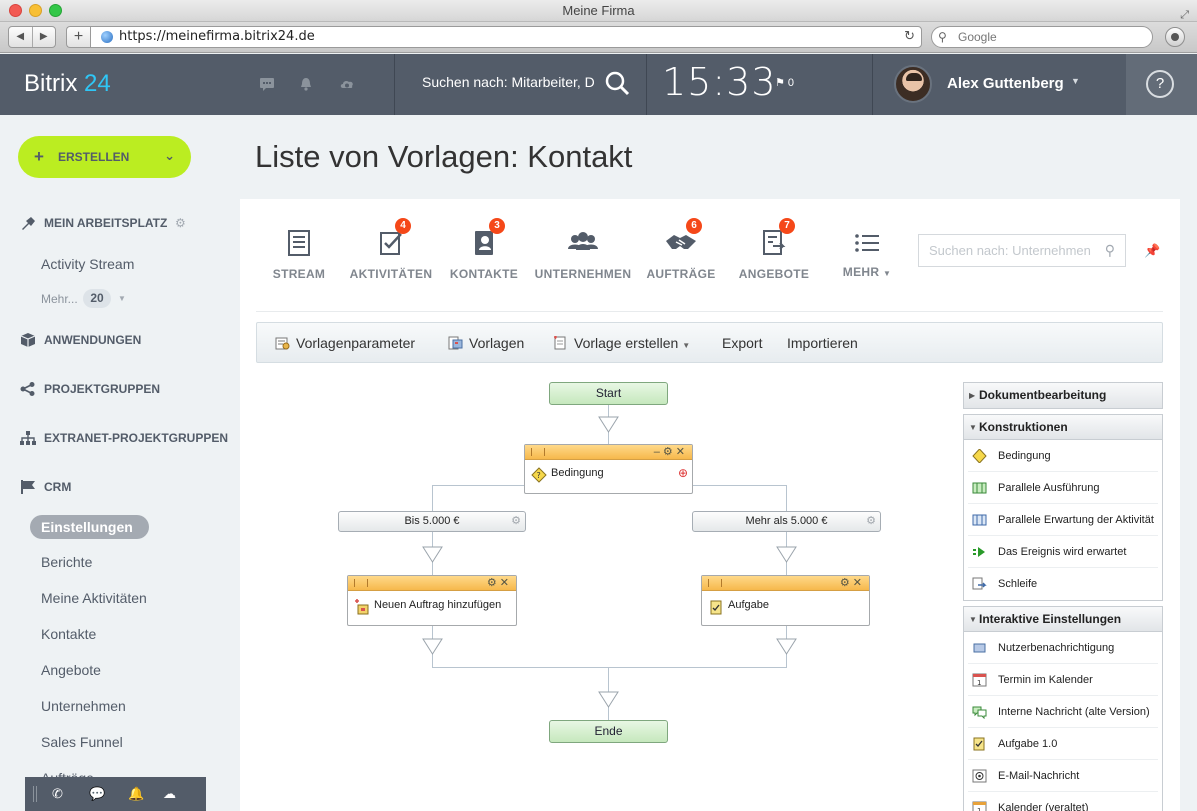 Image resolution: width=1197 pixels, height=811 pixels. I want to click on chat-icon, so click(267, 84).